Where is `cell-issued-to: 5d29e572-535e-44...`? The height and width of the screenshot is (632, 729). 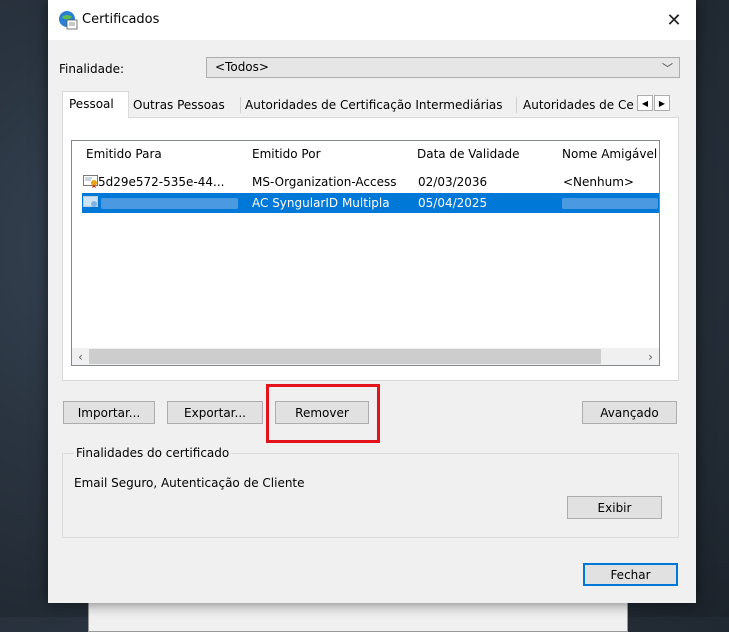
cell-issued-to: 5d29e572-535e-44... is located at coordinates (161, 182).